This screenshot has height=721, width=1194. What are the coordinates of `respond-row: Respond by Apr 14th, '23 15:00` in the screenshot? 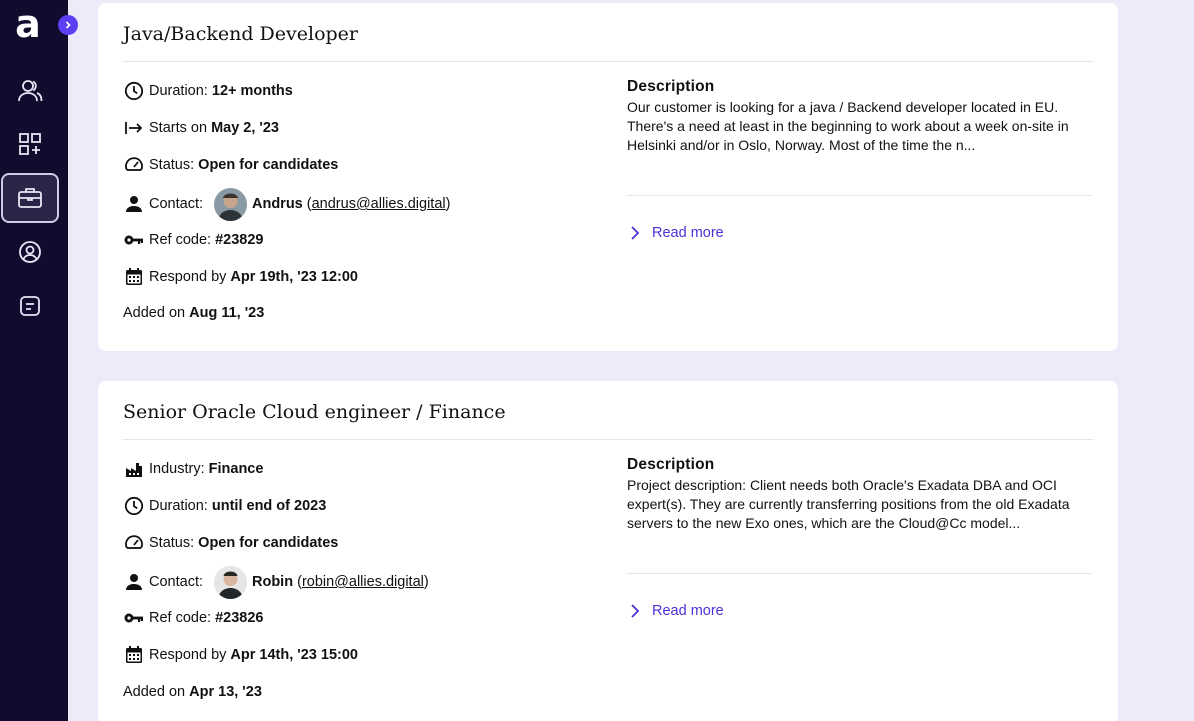 It's located at (240, 655).